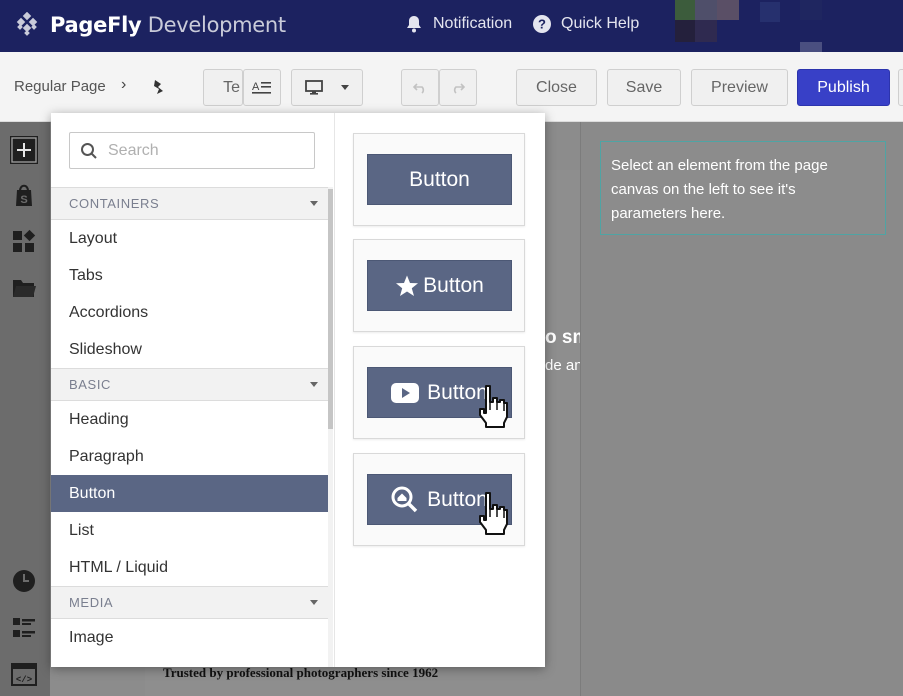  Describe the element at coordinates (189, 567) in the screenshot. I see `list-item-html-liquid: HTML / Liquid` at that location.